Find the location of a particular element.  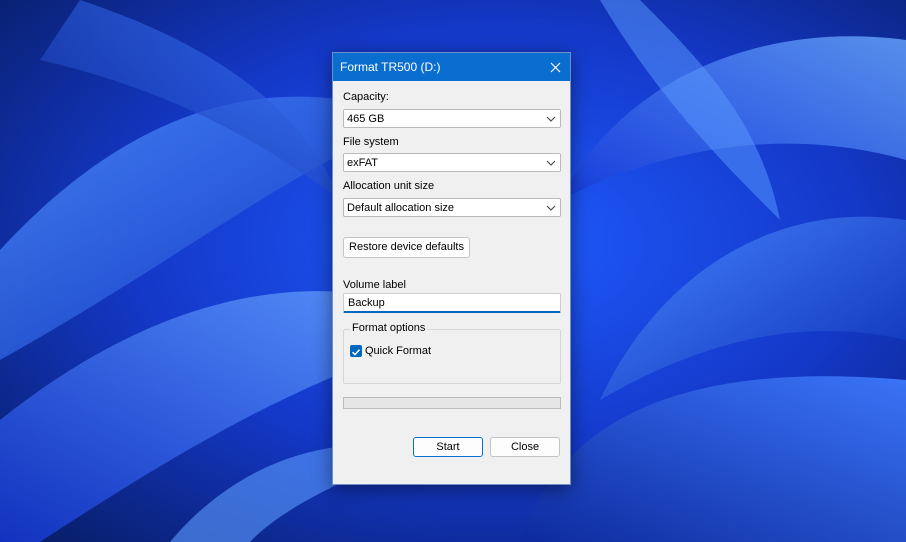

title-bar: Format TR500 (D:) is located at coordinates (451, 67).